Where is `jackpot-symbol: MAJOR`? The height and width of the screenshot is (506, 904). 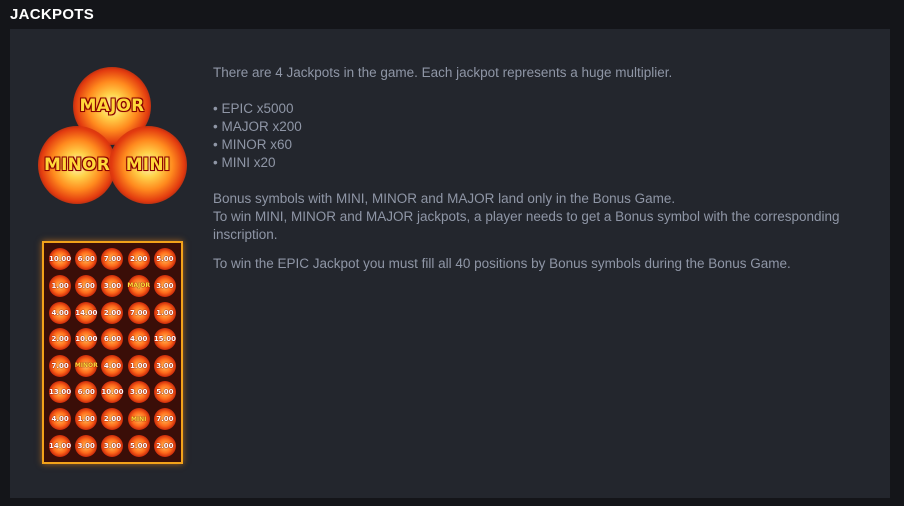
jackpot-symbol: MAJOR is located at coordinates (138, 285).